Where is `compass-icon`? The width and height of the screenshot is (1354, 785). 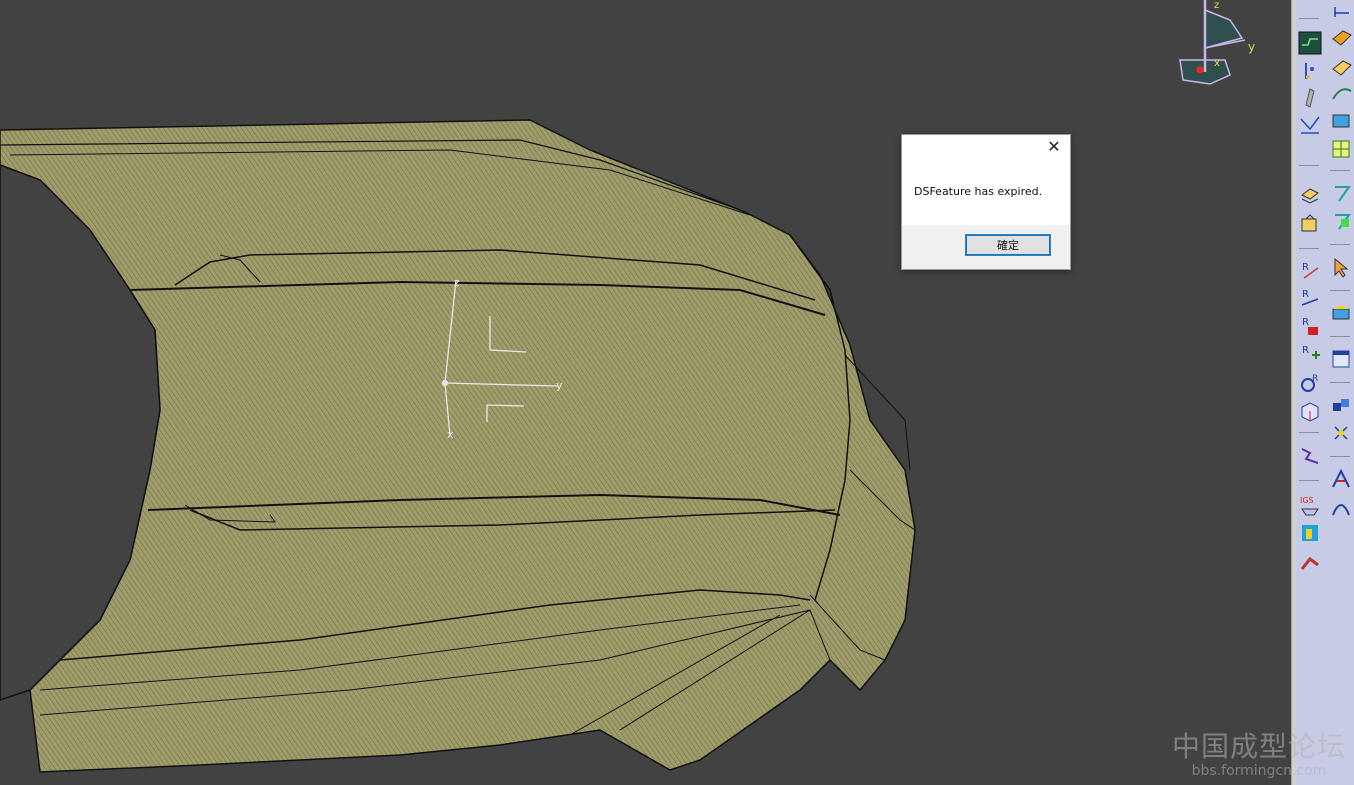 compass-icon is located at coordinates (1212, 42).